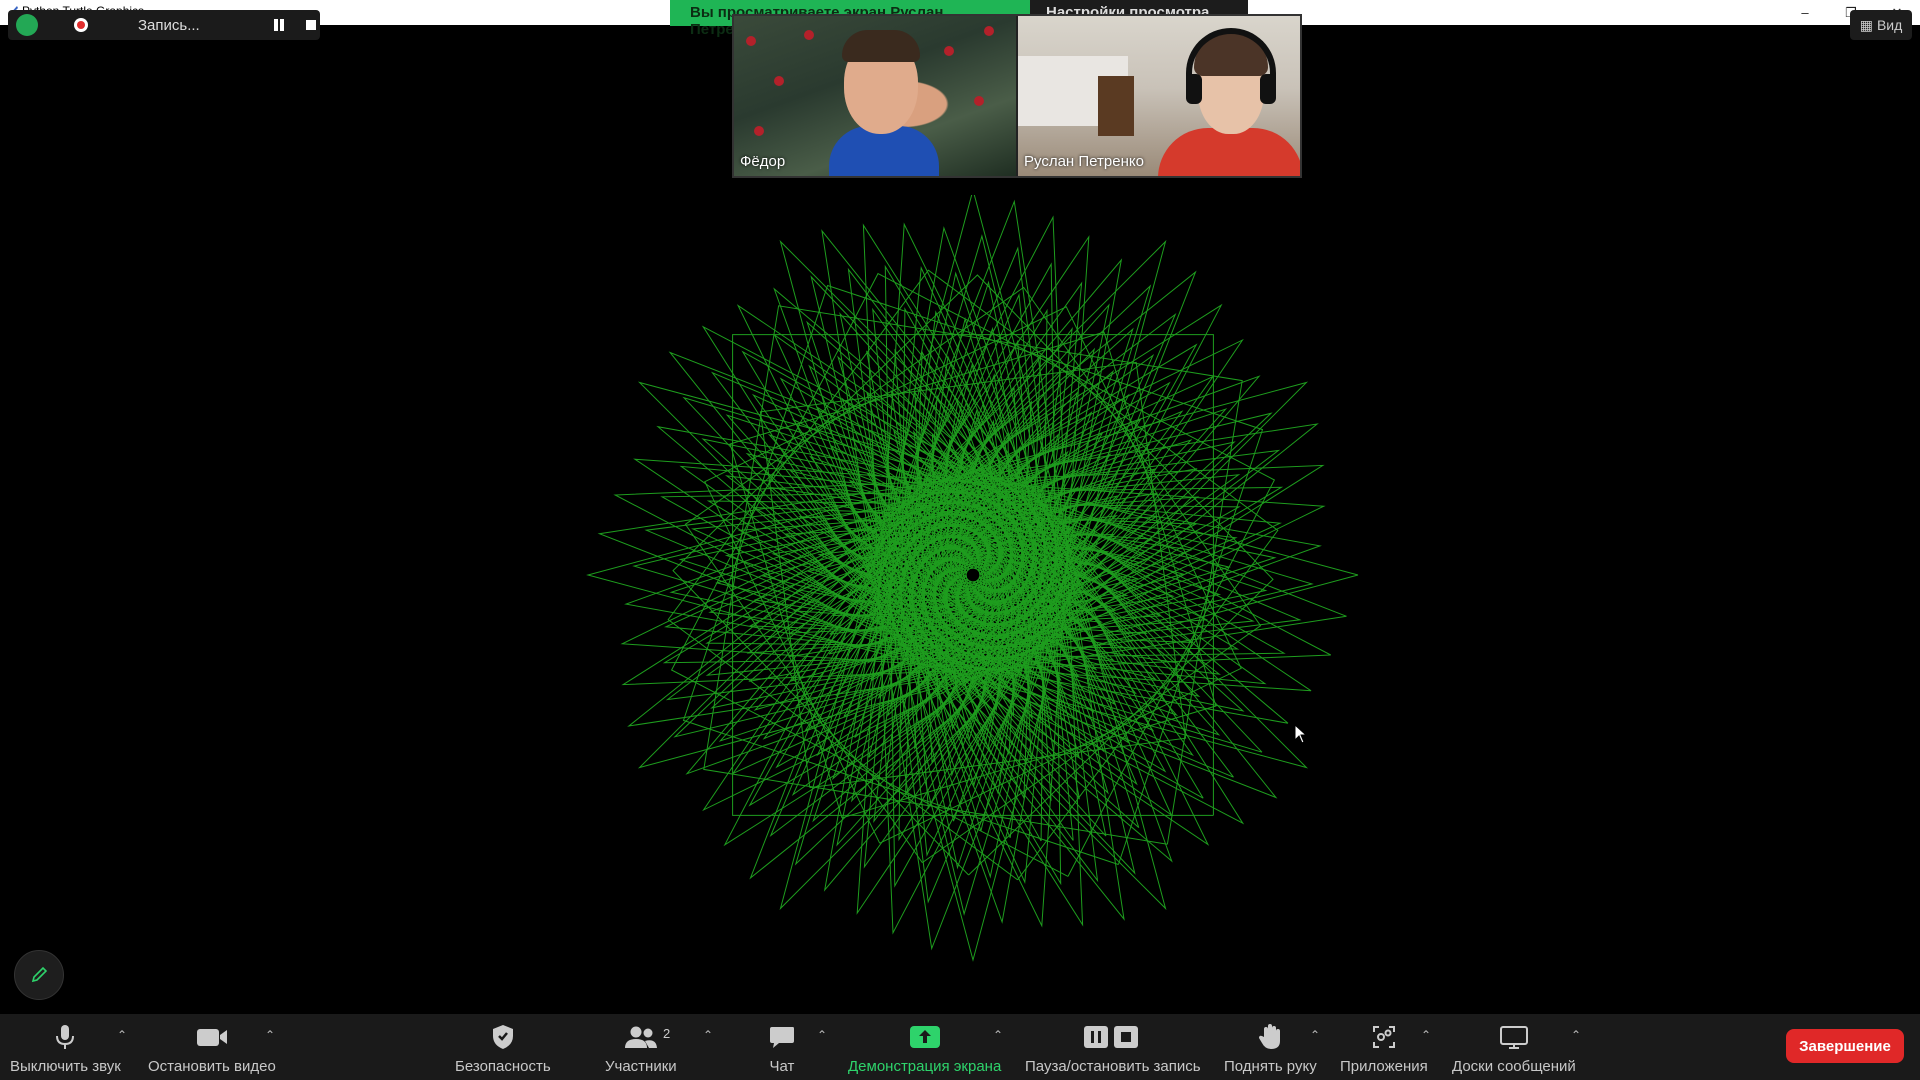 The width and height of the screenshot is (1920, 1080). I want to click on stop-video-button: Остановить видео, so click(212, 1048).